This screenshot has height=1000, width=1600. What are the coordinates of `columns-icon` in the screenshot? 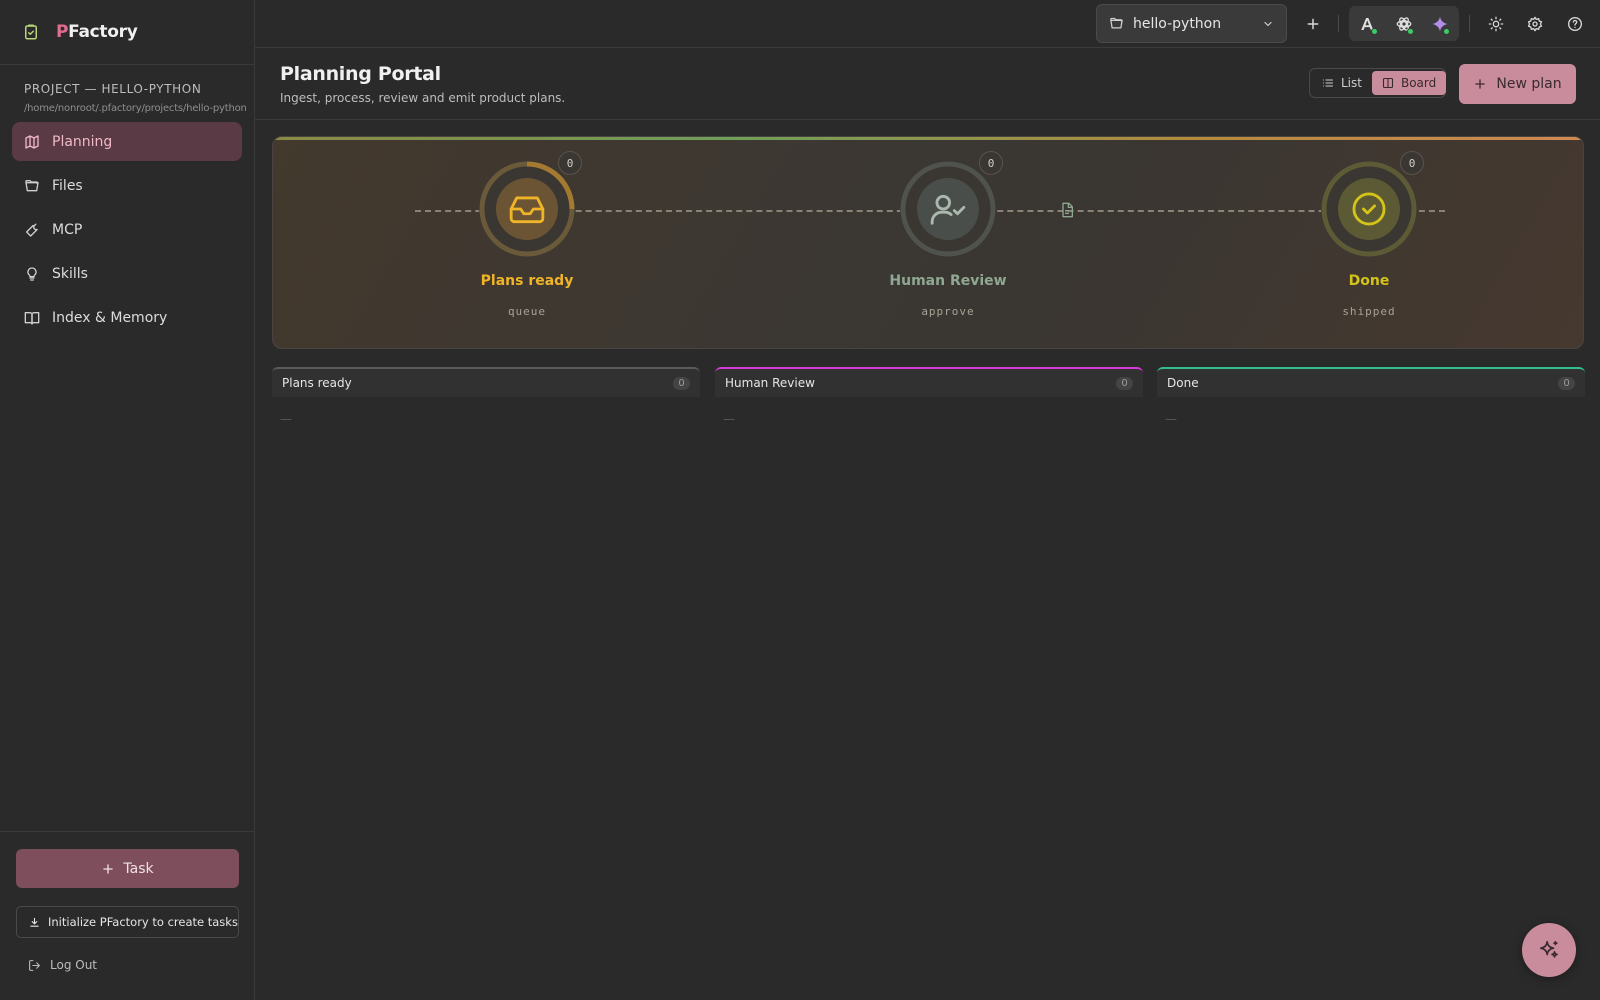 It's located at (1388, 83).